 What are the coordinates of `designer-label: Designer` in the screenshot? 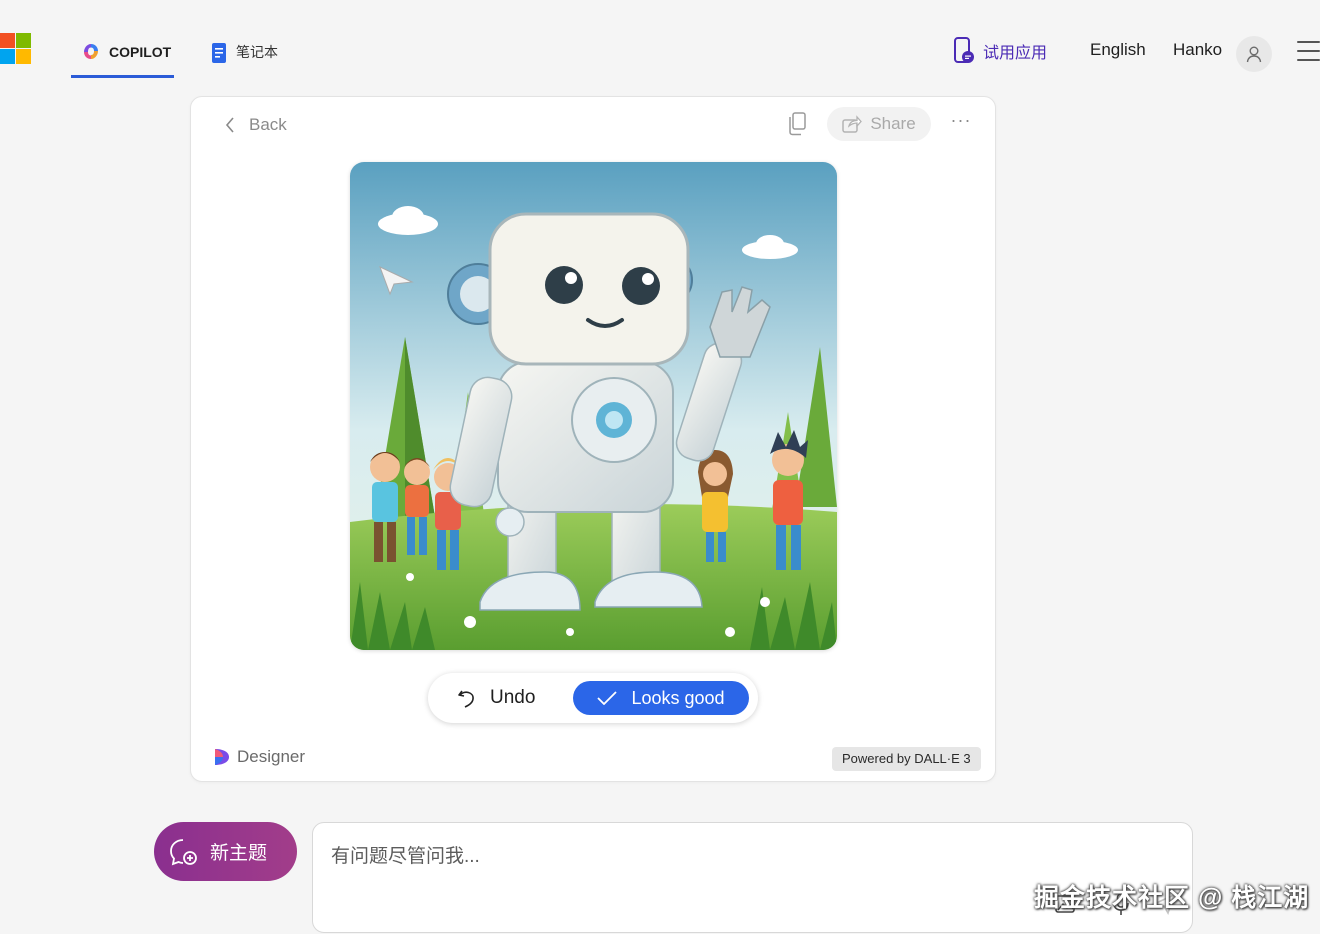 It's located at (271, 756).